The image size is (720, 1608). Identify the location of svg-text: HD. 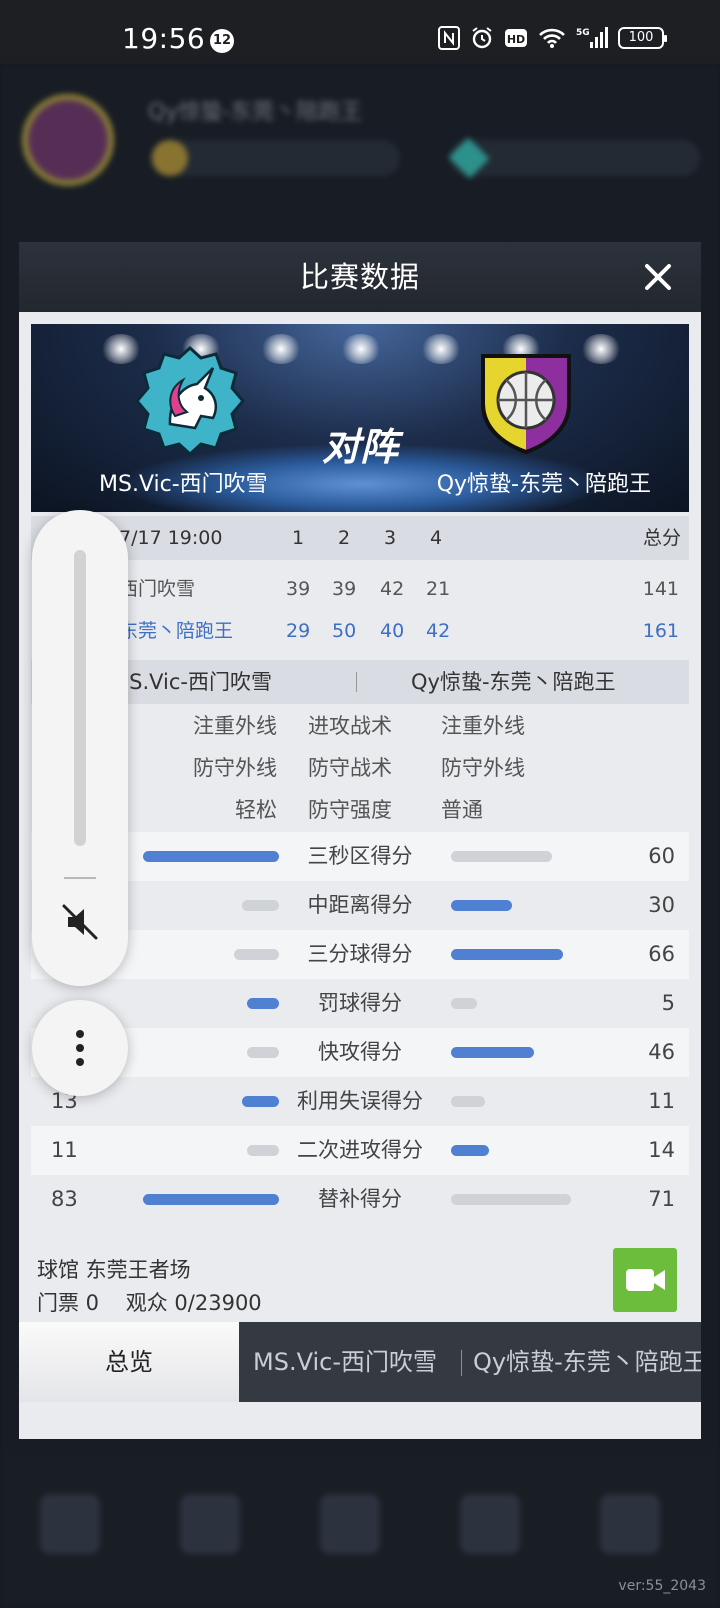
(516, 39).